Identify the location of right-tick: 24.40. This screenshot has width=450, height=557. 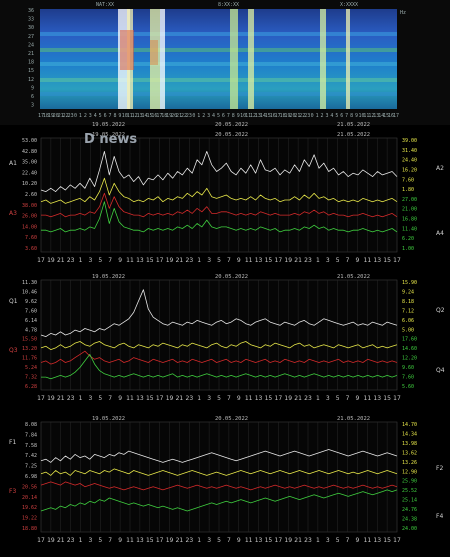
(409, 161).